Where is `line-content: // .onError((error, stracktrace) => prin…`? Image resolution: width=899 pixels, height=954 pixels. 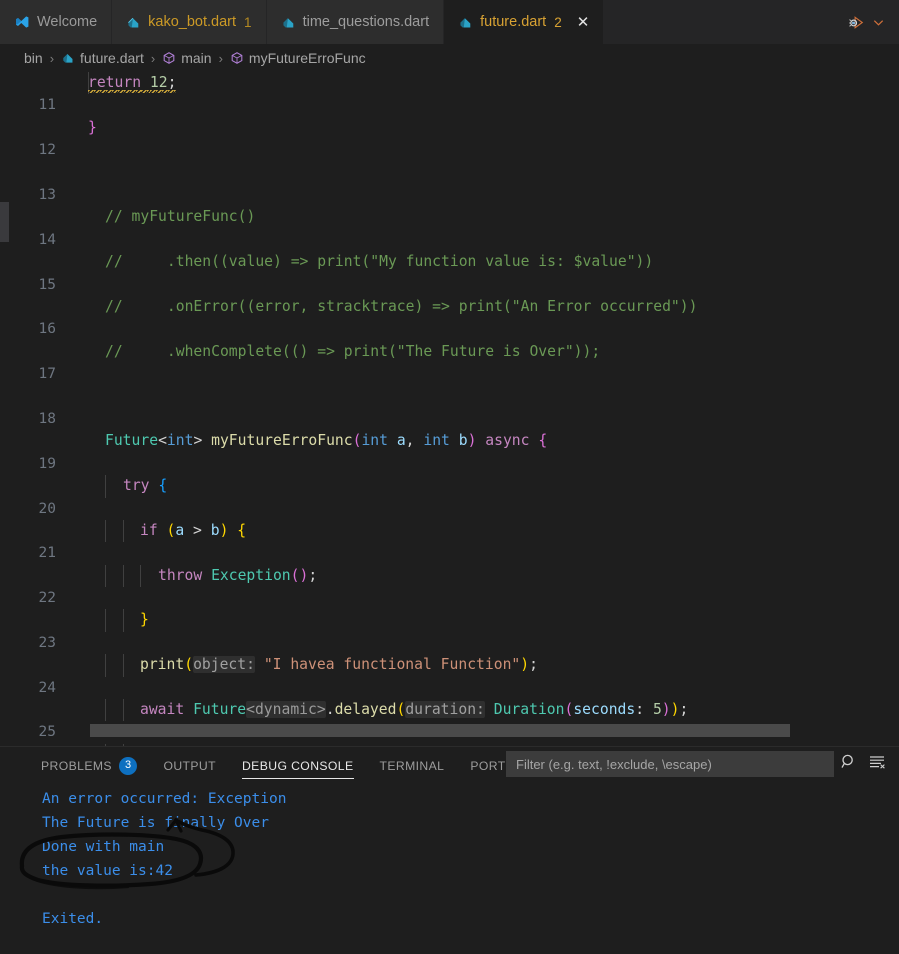
line-content: // .onError((error, stracktrace) => prin… is located at coordinates (401, 306).